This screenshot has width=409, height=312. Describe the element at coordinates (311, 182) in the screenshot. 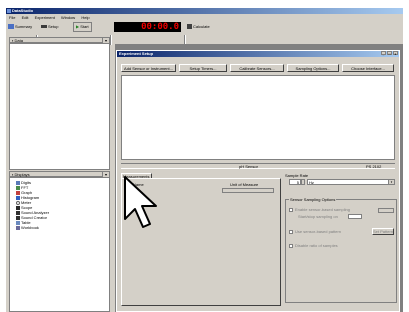

I see `sample-rate-unit-value: Hz` at that location.